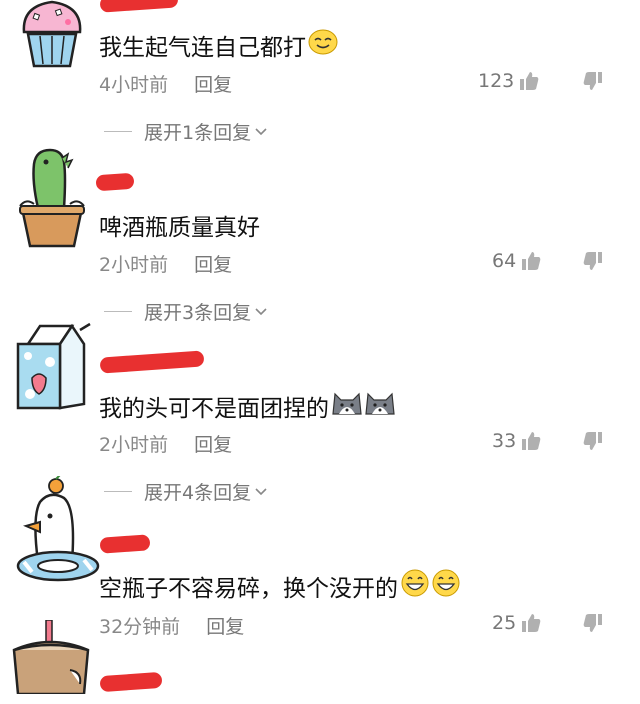  What do you see at coordinates (247, 406) in the screenshot?
I see `comment-text: 我的头可不是面团捏的` at bounding box center [247, 406].